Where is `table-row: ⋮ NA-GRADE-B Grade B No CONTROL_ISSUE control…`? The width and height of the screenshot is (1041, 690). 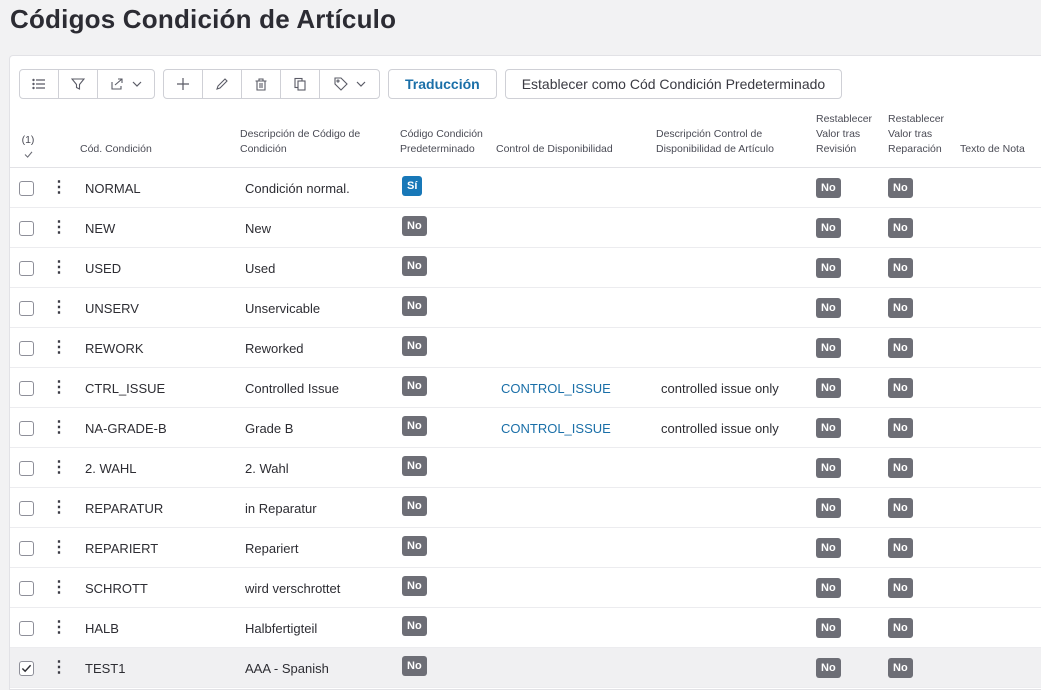 table-row: ⋮ NA-GRADE-B Grade B No CONTROL_ISSUE control… is located at coordinates (525, 428).